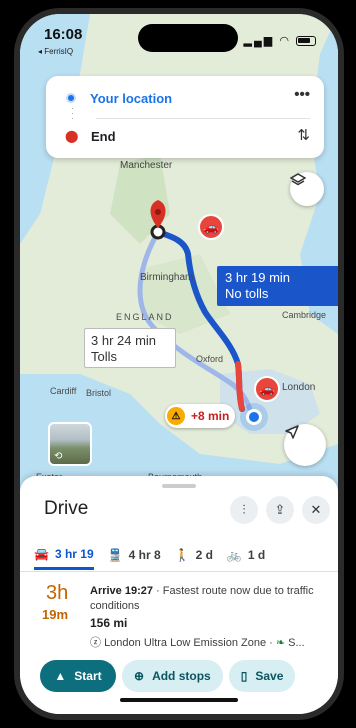  What do you see at coordinates (244, 676) in the screenshot?
I see `bookmark-icon: ▯` at bounding box center [244, 676].